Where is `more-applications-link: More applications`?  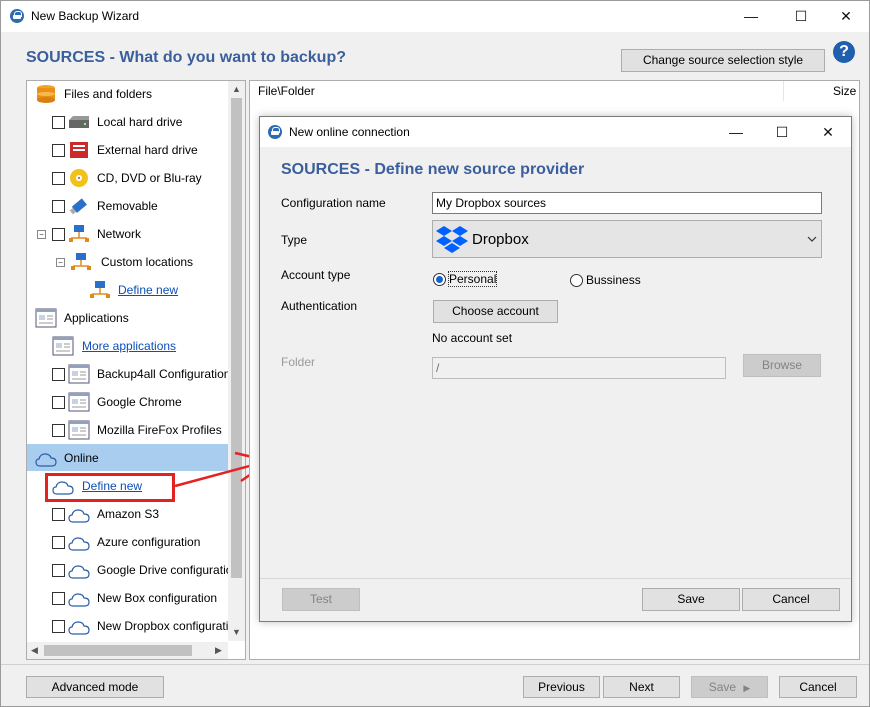
more-applications-link: More applications is located at coordinates (129, 346).